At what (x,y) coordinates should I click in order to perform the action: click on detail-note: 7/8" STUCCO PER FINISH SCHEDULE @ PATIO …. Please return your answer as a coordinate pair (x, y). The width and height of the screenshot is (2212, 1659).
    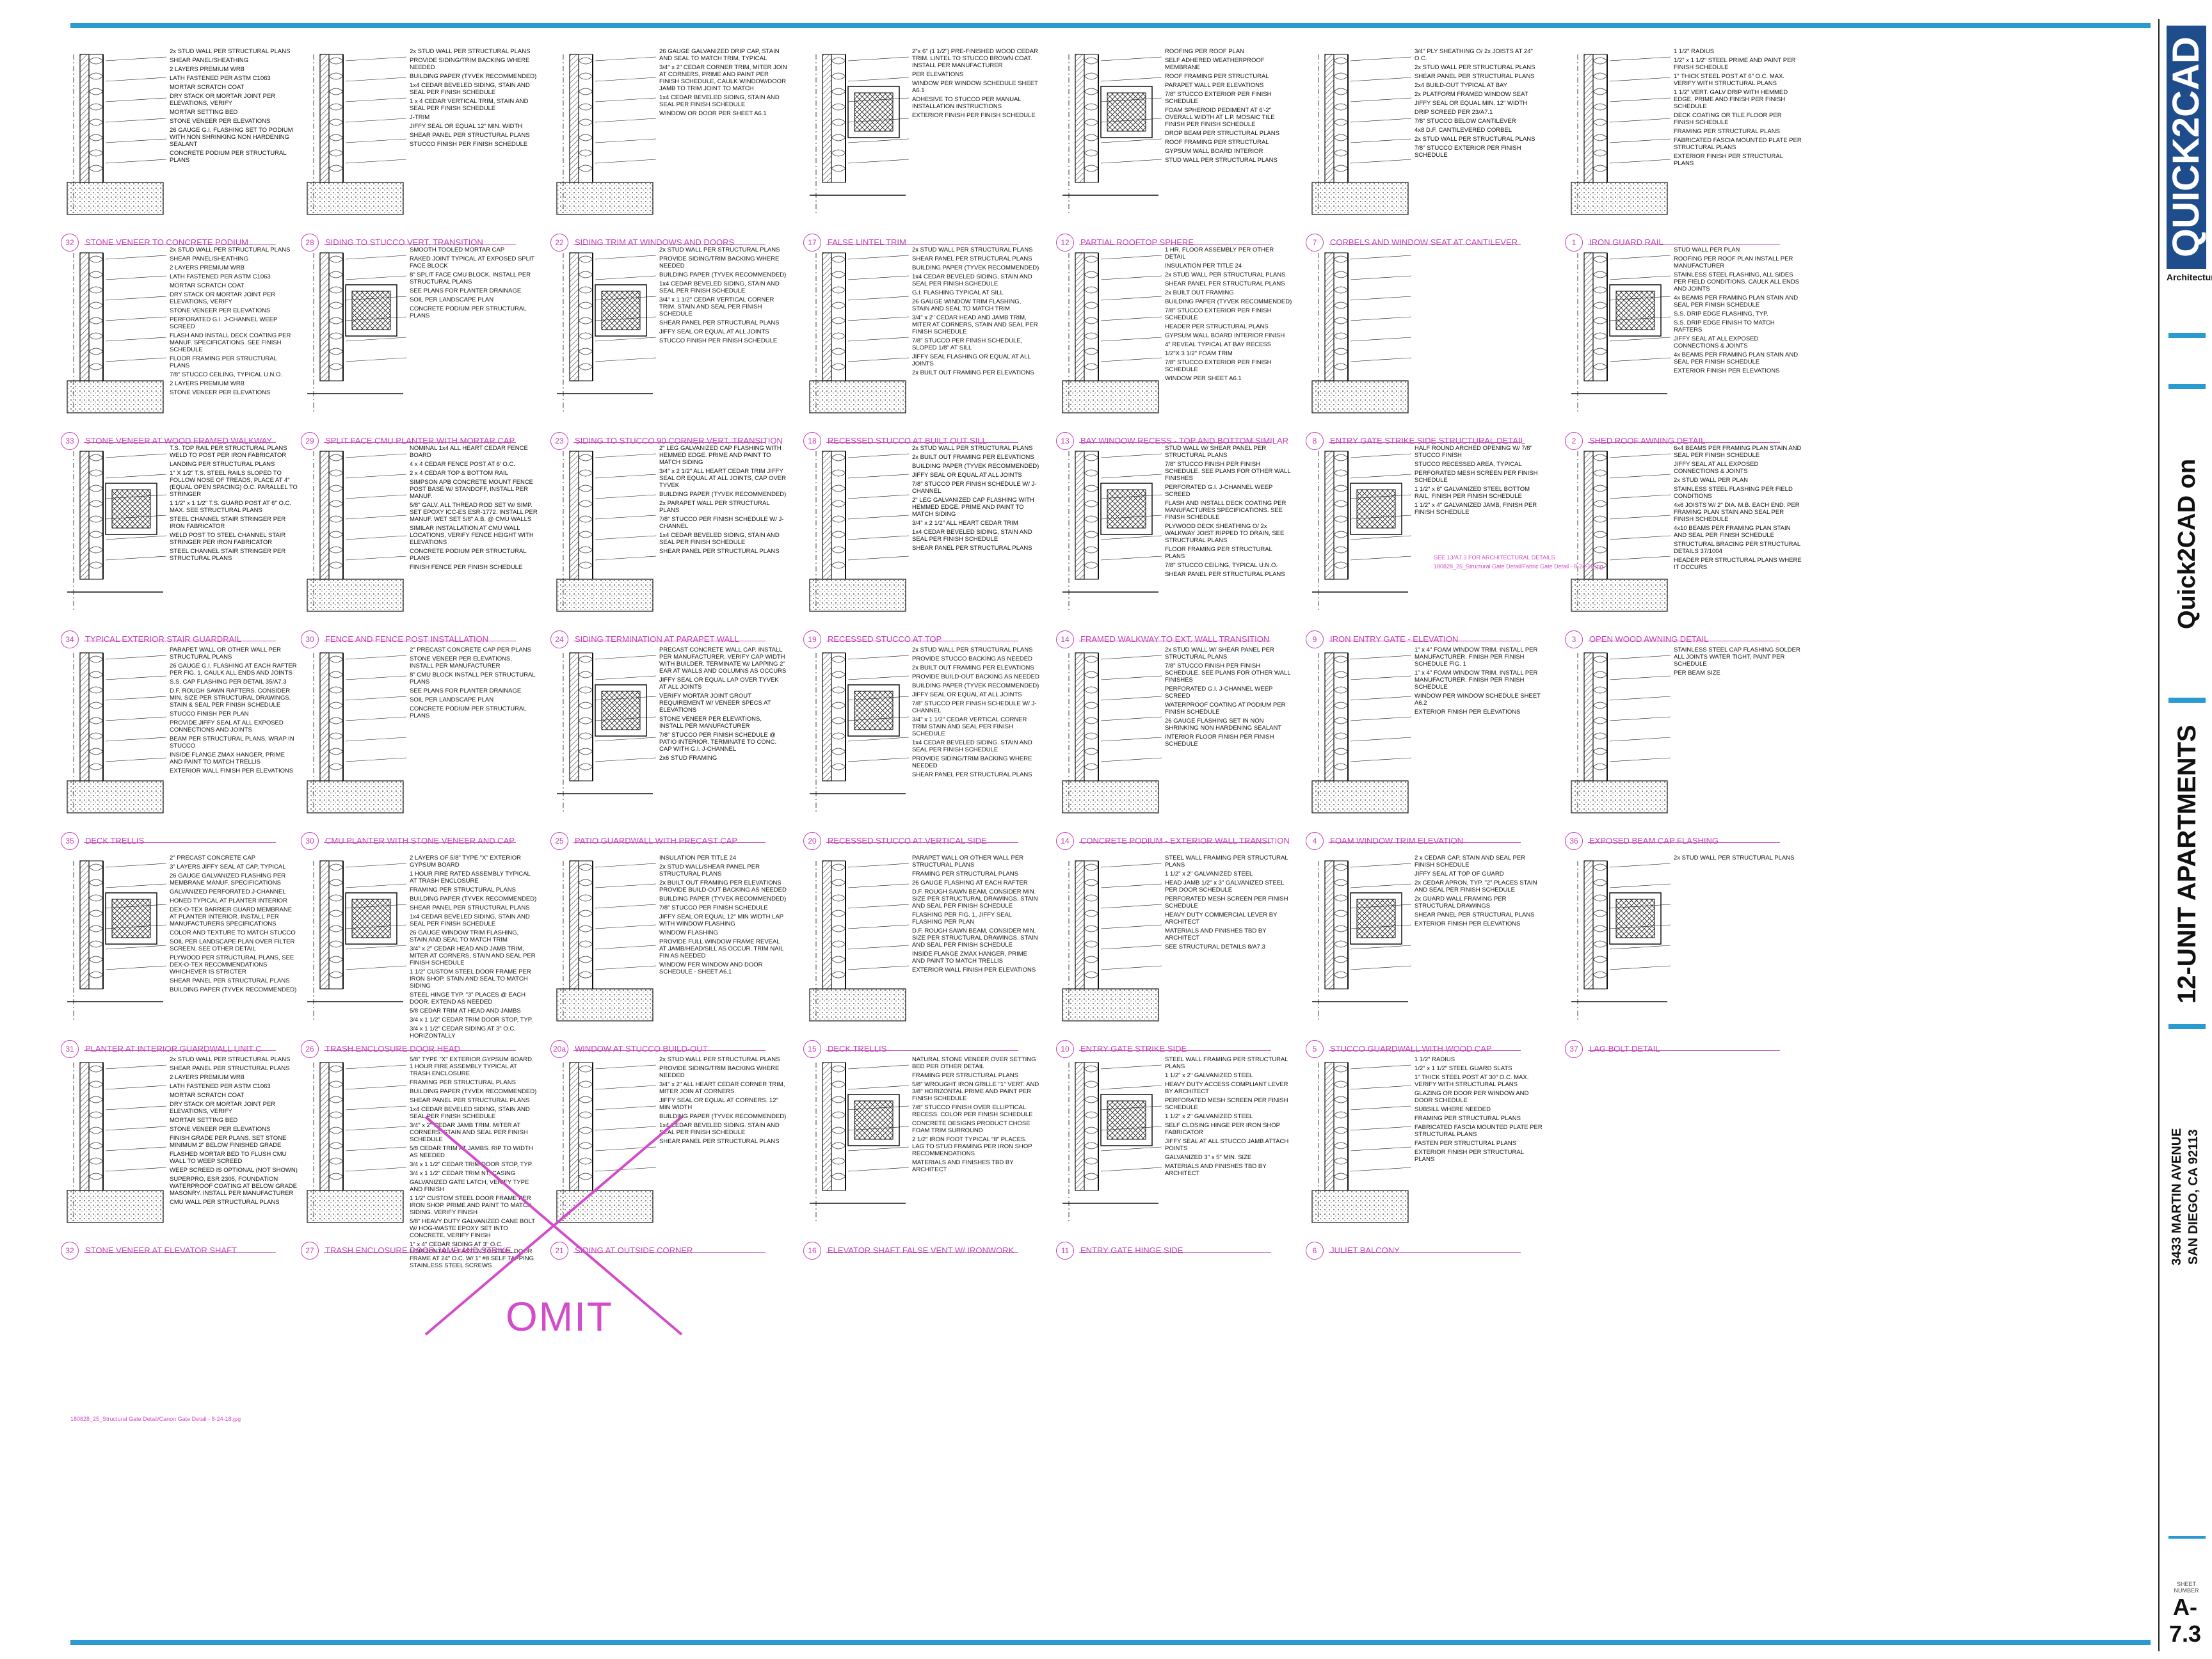
    Looking at the image, I should click on (718, 742).